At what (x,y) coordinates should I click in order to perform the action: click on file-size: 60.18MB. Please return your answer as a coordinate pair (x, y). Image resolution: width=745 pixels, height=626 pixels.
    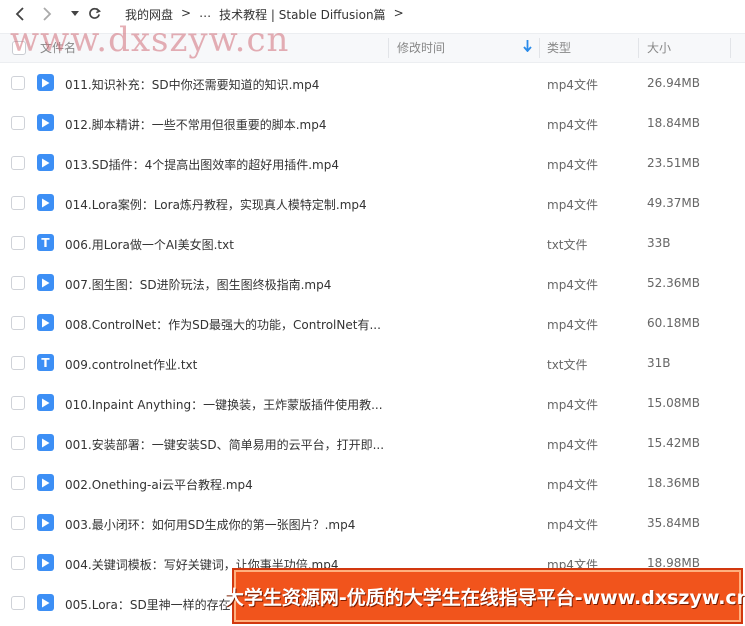
    Looking at the image, I should click on (673, 323).